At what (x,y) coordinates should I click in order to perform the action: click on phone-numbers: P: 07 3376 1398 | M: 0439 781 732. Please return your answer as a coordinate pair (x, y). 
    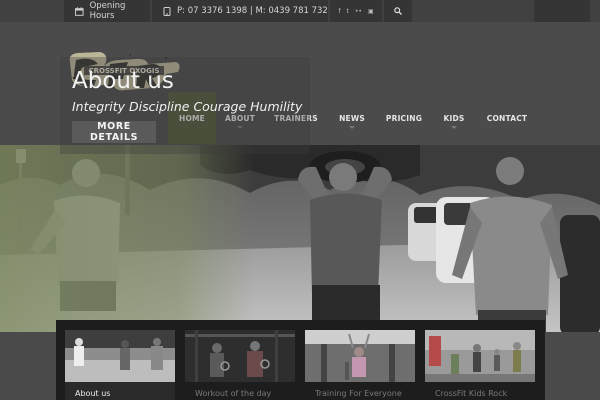
    Looking at the image, I should click on (252, 11).